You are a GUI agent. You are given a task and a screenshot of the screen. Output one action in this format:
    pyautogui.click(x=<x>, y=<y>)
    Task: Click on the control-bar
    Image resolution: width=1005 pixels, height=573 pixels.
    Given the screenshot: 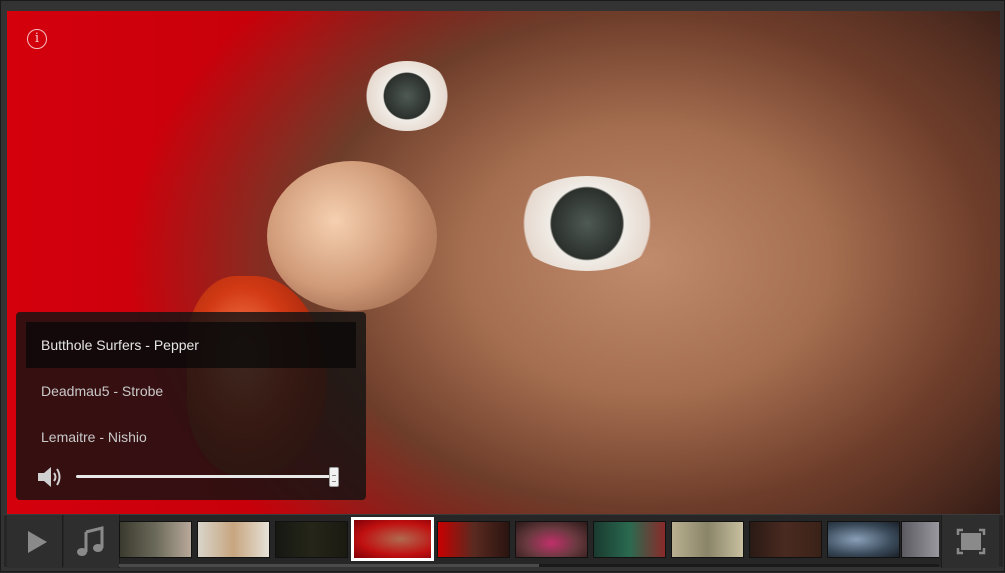 What is the action you would take?
    pyautogui.click(x=503, y=541)
    